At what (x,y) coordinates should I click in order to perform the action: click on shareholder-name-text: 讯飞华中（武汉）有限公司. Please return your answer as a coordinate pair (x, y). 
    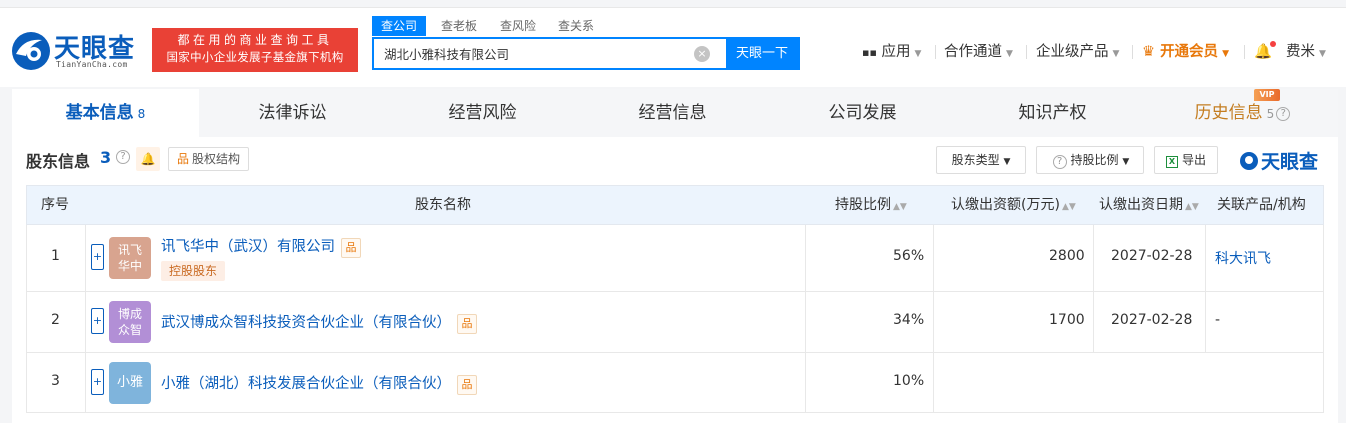
    Looking at the image, I should click on (248, 247).